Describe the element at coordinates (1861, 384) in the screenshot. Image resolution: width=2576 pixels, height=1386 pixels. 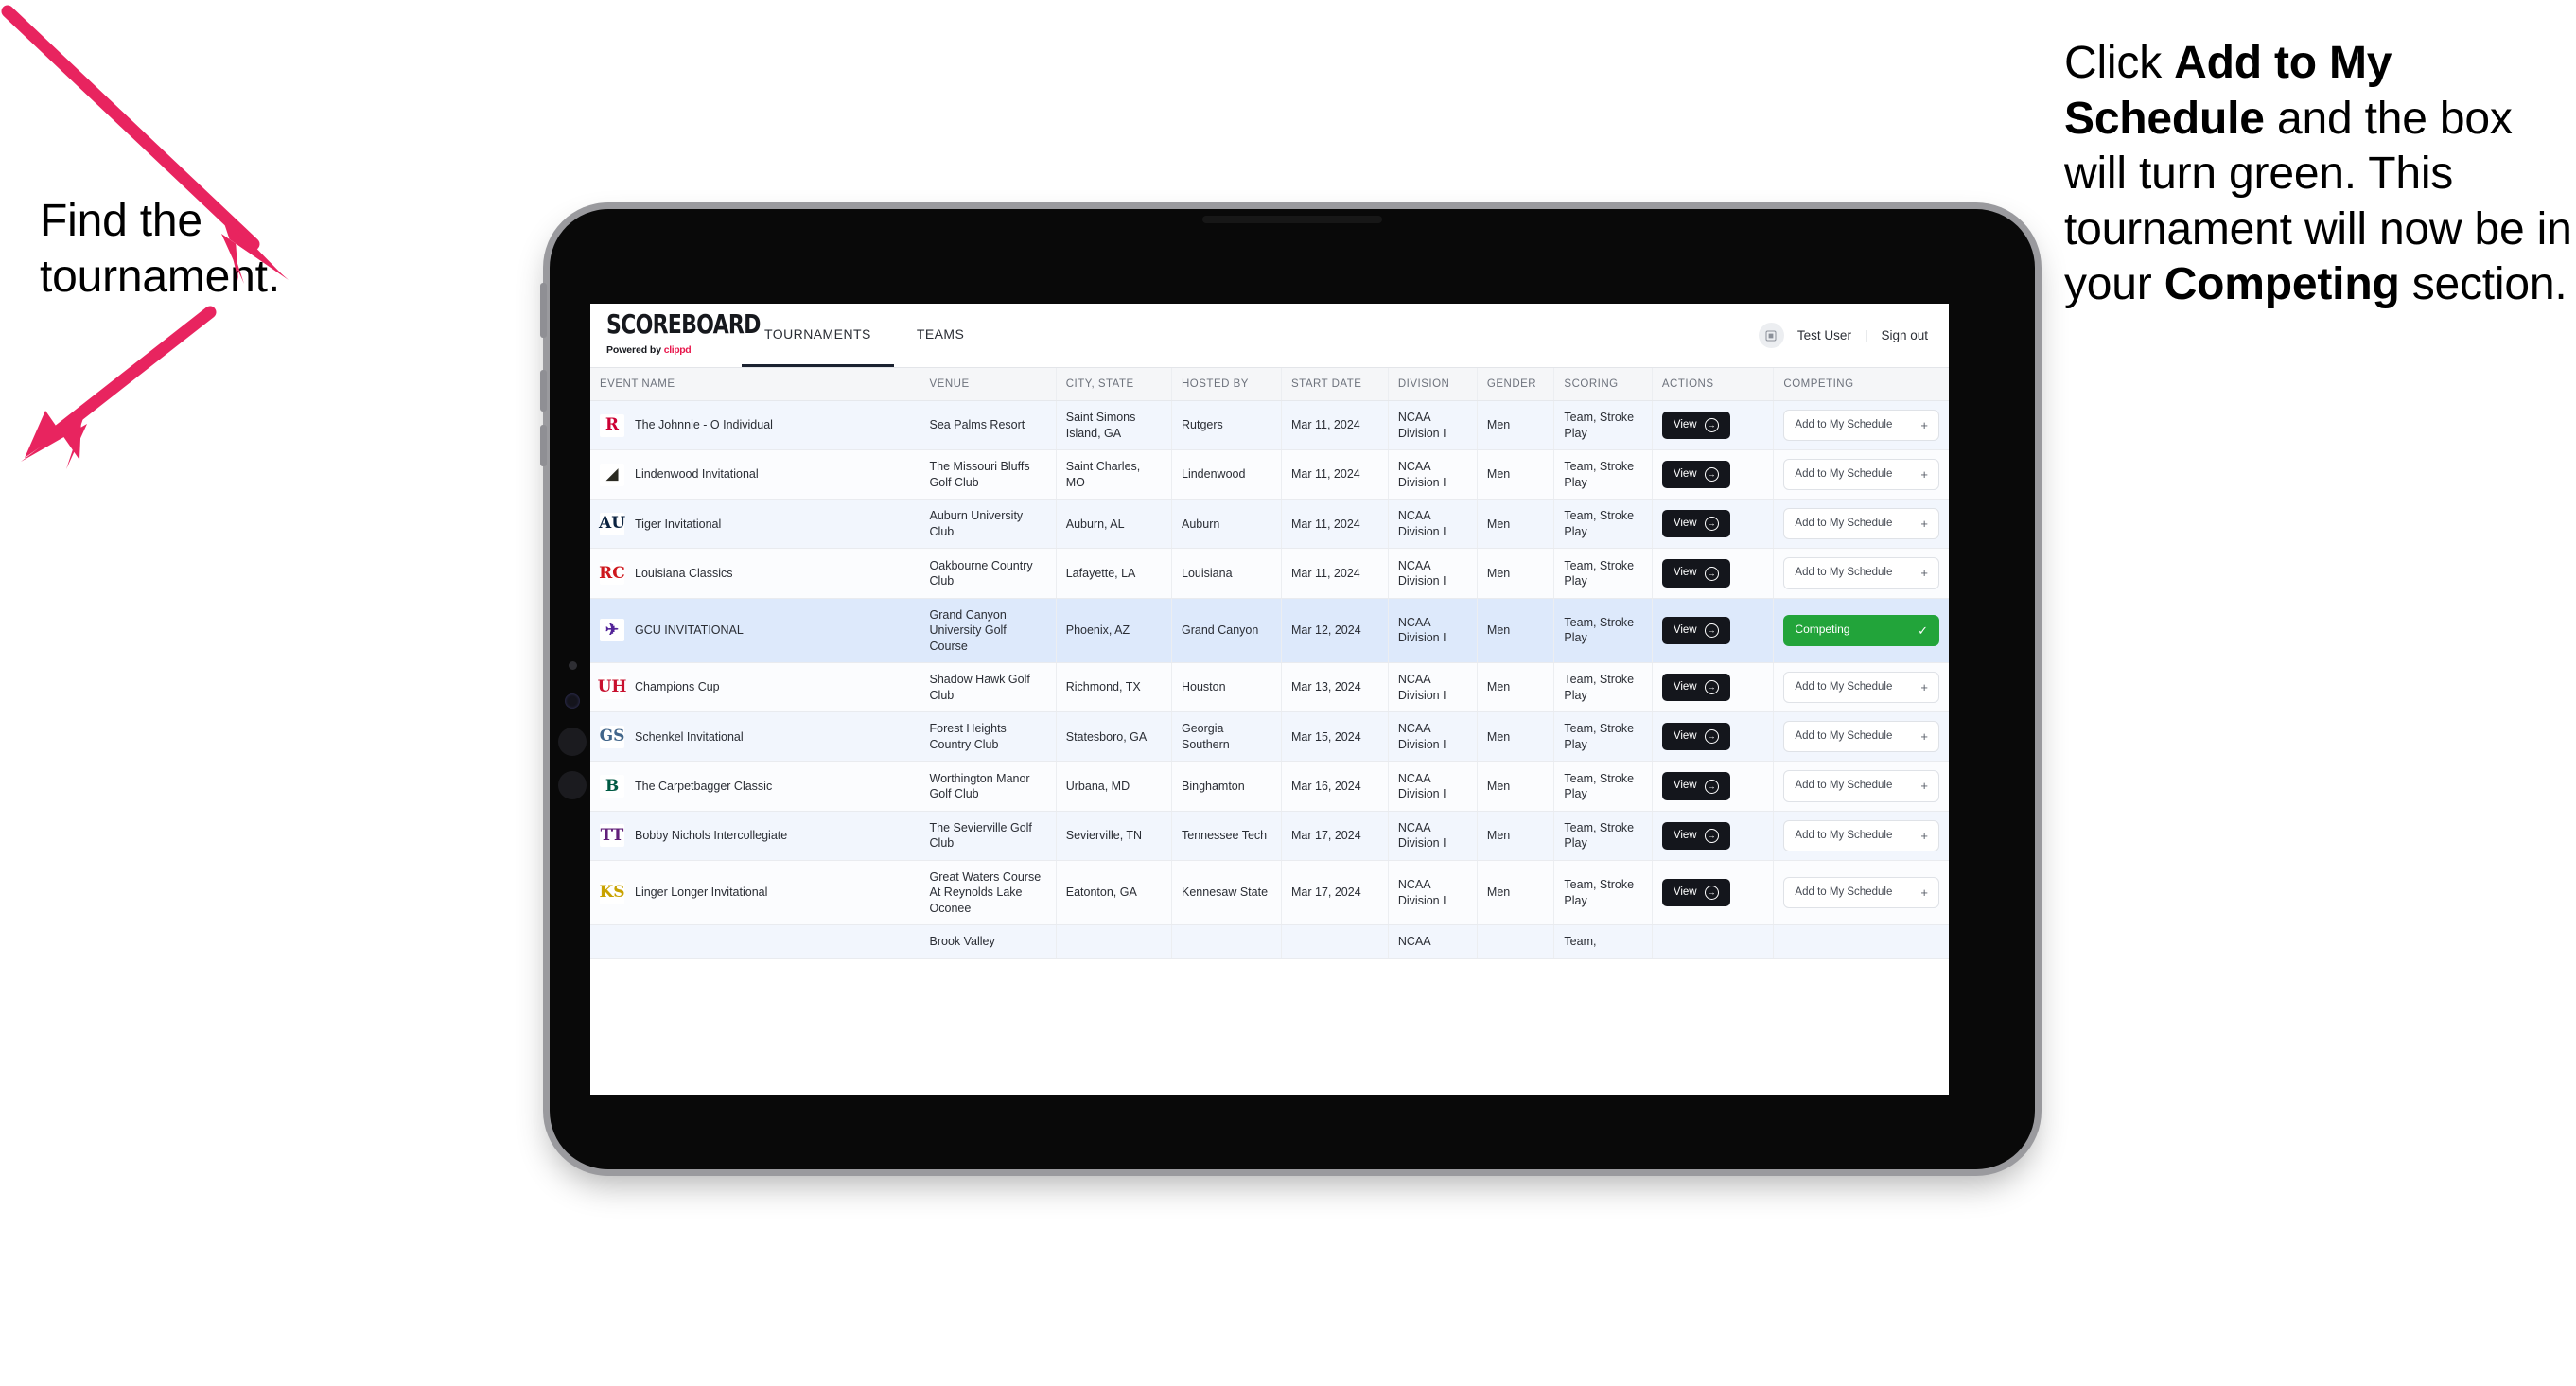
I see `column-header-competing: COMPETING` at that location.